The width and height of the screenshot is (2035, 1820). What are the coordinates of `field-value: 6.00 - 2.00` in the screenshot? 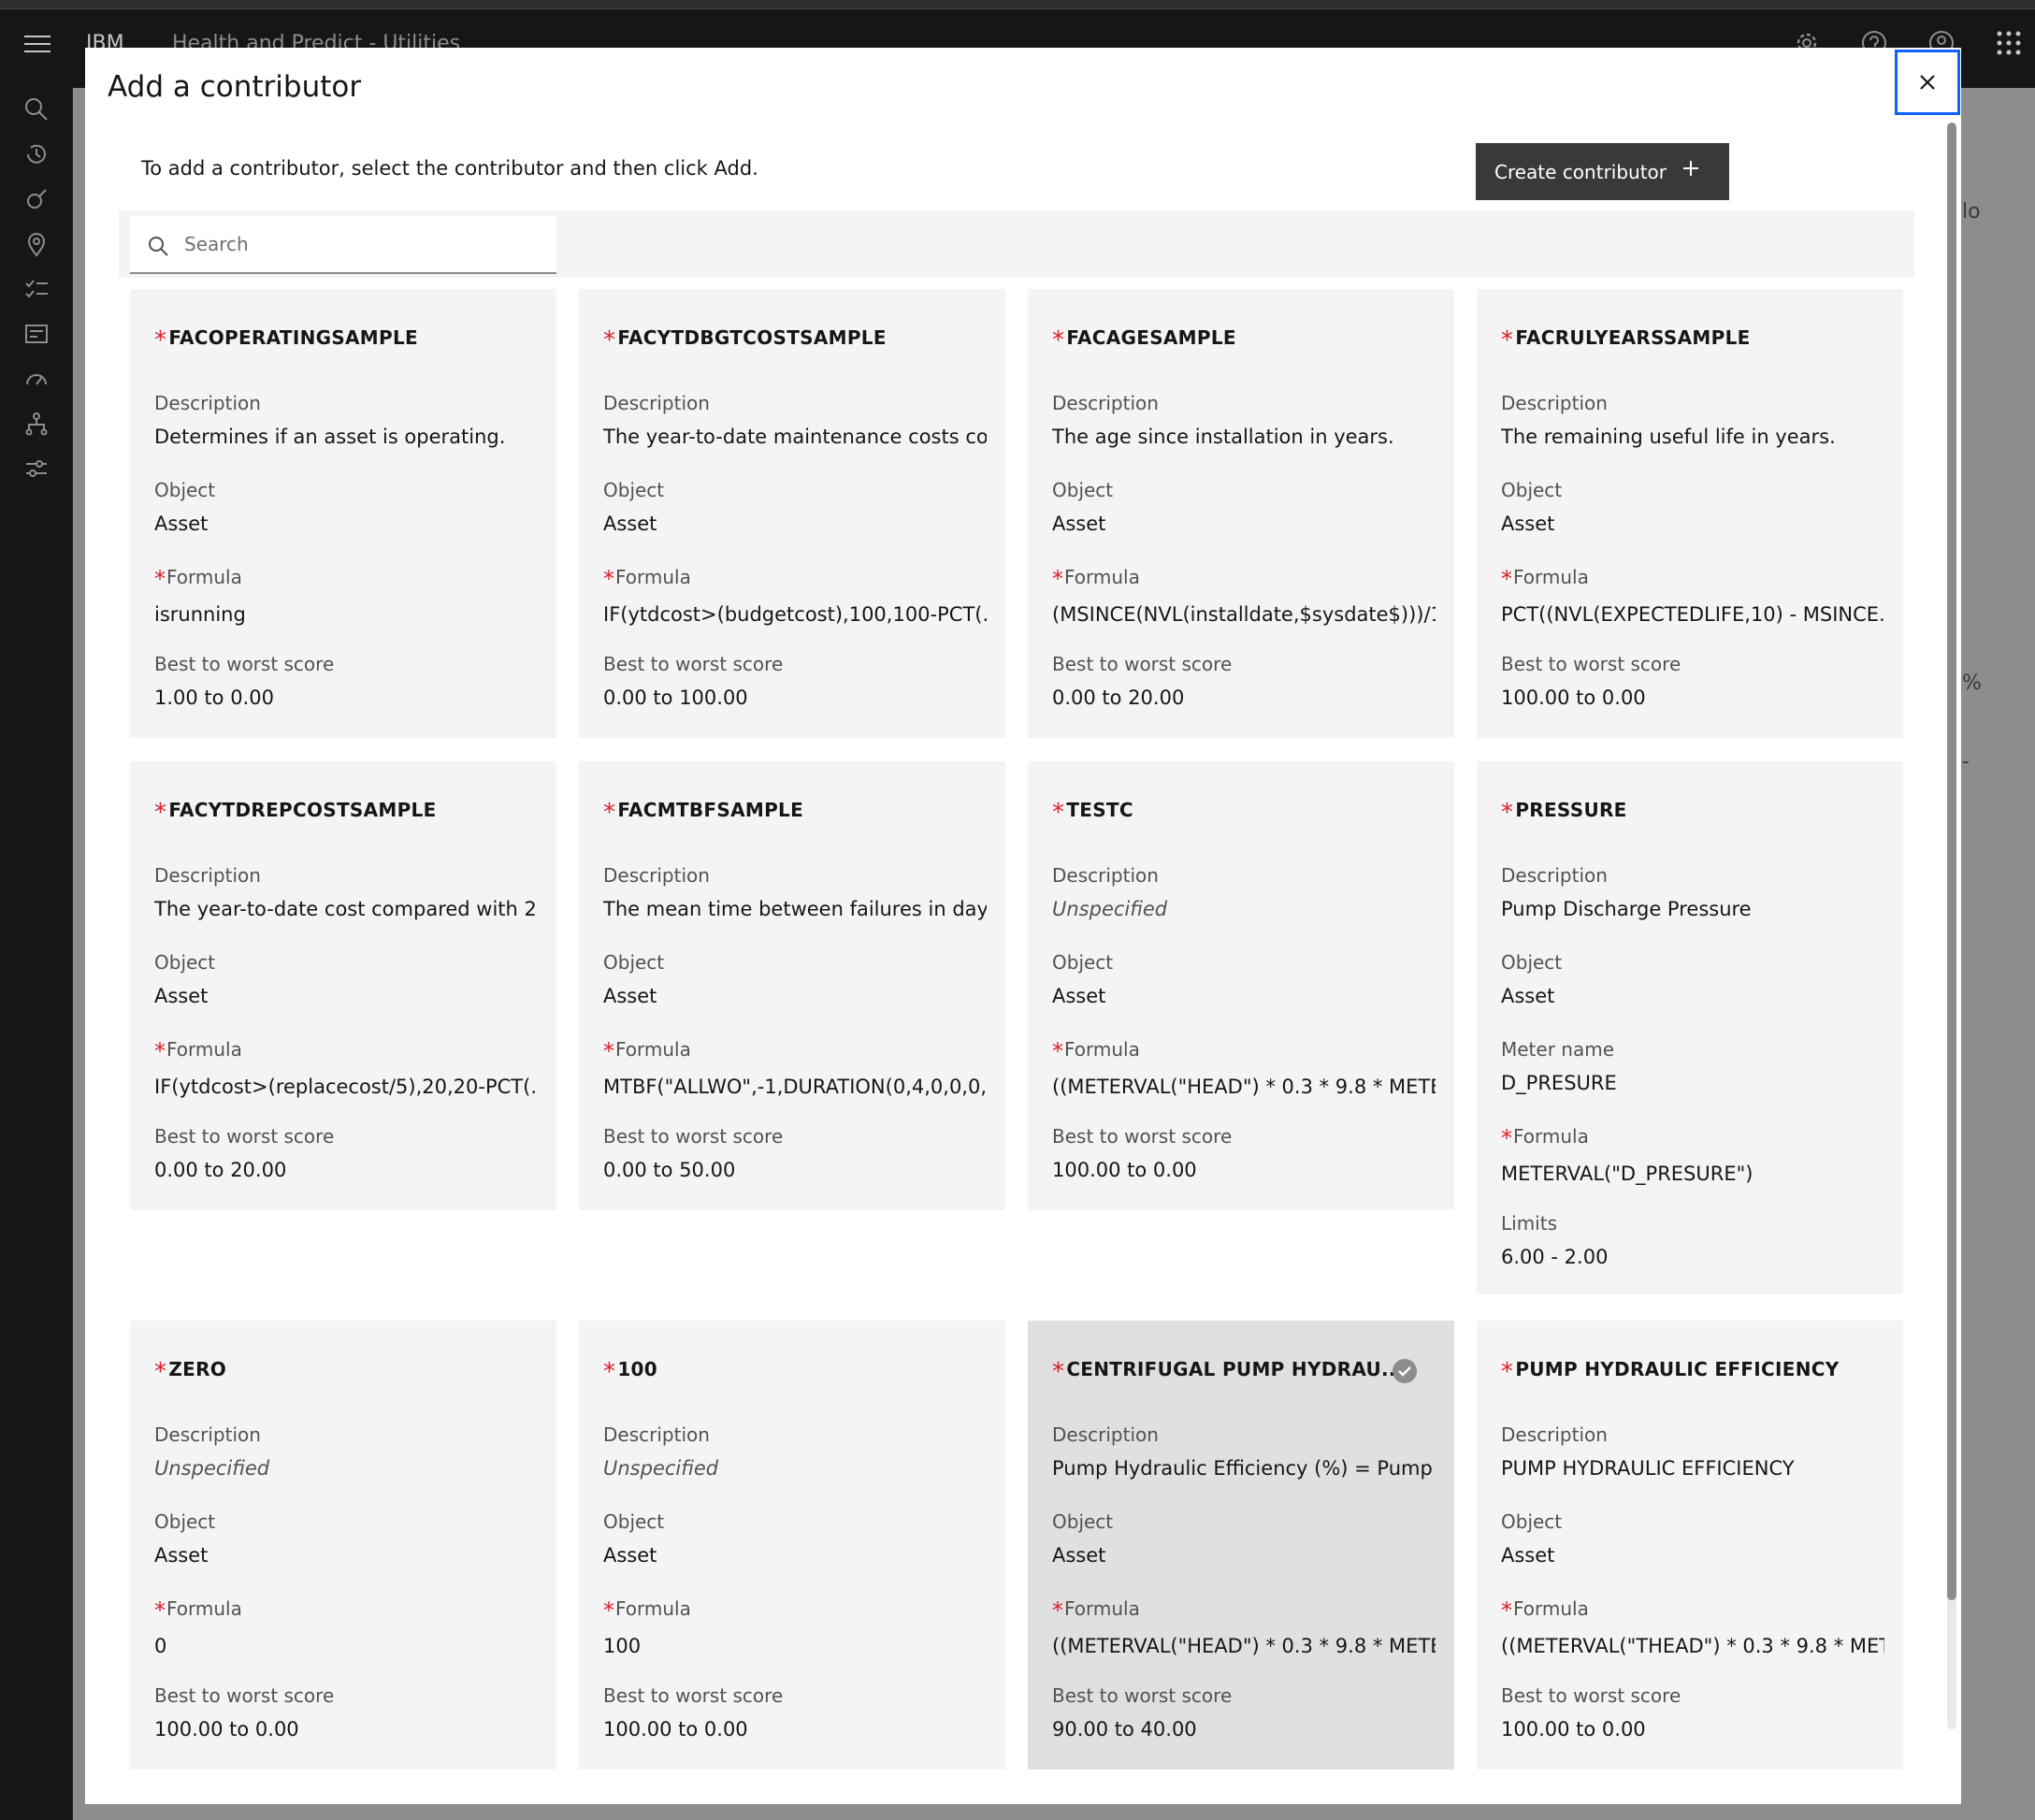 It's located at (1555, 1257).